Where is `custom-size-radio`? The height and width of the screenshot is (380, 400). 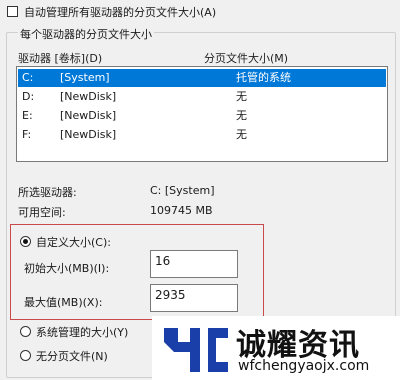 custom-size-radio is located at coordinates (25, 241).